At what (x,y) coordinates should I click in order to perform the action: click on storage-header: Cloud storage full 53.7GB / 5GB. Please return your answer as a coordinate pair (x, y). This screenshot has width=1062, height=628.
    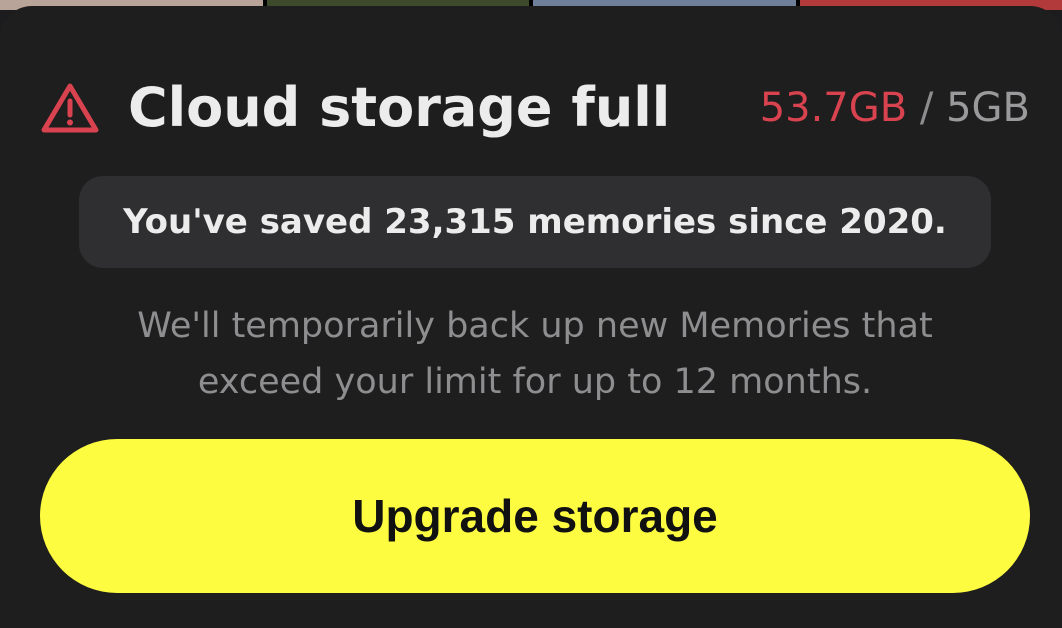
    Looking at the image, I should click on (535, 108).